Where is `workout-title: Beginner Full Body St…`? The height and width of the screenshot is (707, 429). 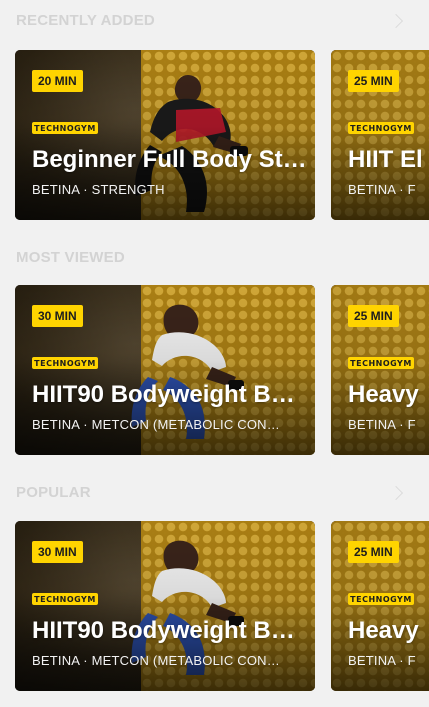 workout-title: Beginner Full Body St… is located at coordinates (169, 159).